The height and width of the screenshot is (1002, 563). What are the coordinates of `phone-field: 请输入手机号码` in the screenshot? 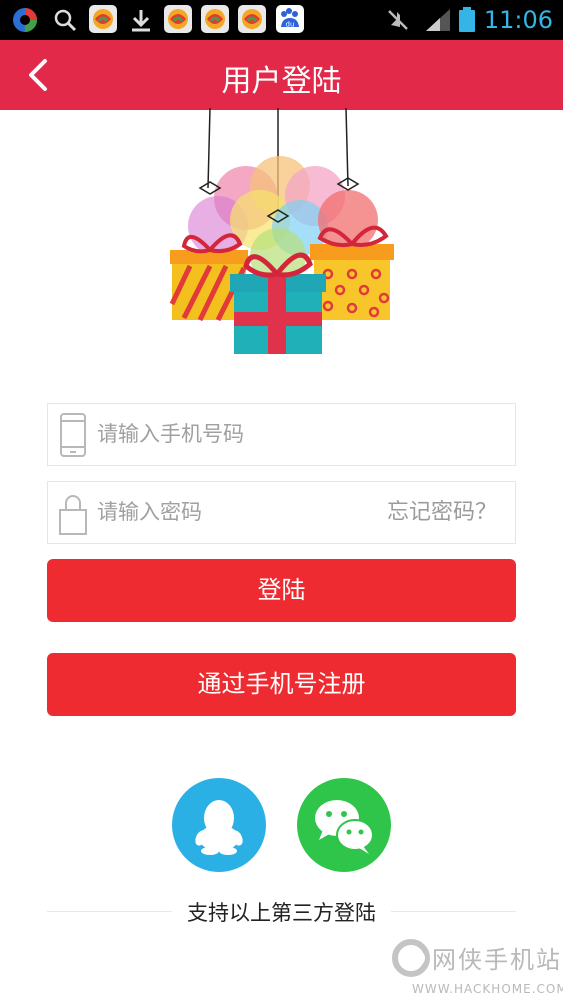 It's located at (281, 434).